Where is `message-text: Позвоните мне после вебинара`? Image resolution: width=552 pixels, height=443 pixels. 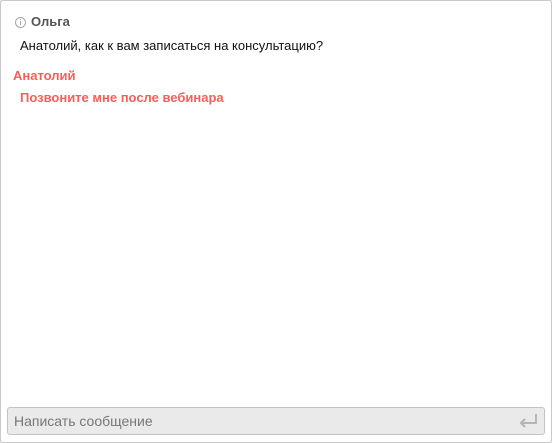 message-text: Позвоните мне после вебинара is located at coordinates (122, 97).